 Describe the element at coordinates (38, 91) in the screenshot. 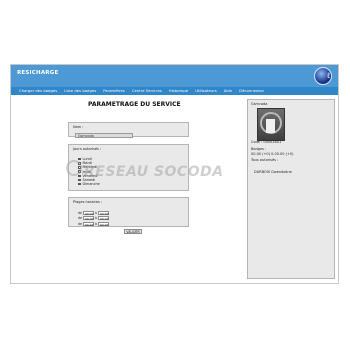

I see `nav-charger-badges: Charger des badges` at that location.